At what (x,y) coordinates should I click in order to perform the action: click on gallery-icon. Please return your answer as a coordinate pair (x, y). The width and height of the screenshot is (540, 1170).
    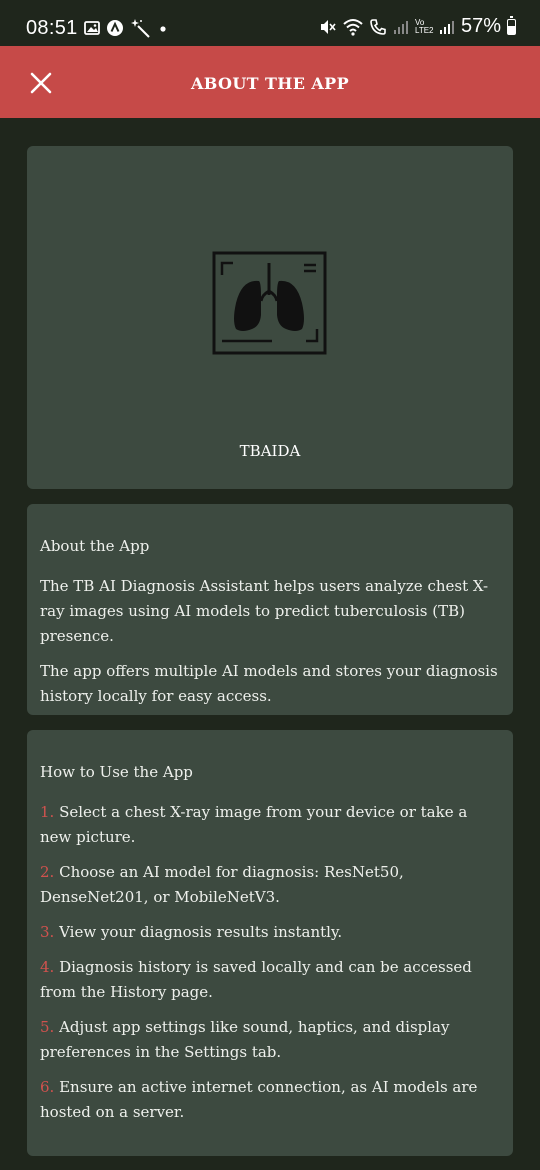
    Looking at the image, I should click on (92, 28).